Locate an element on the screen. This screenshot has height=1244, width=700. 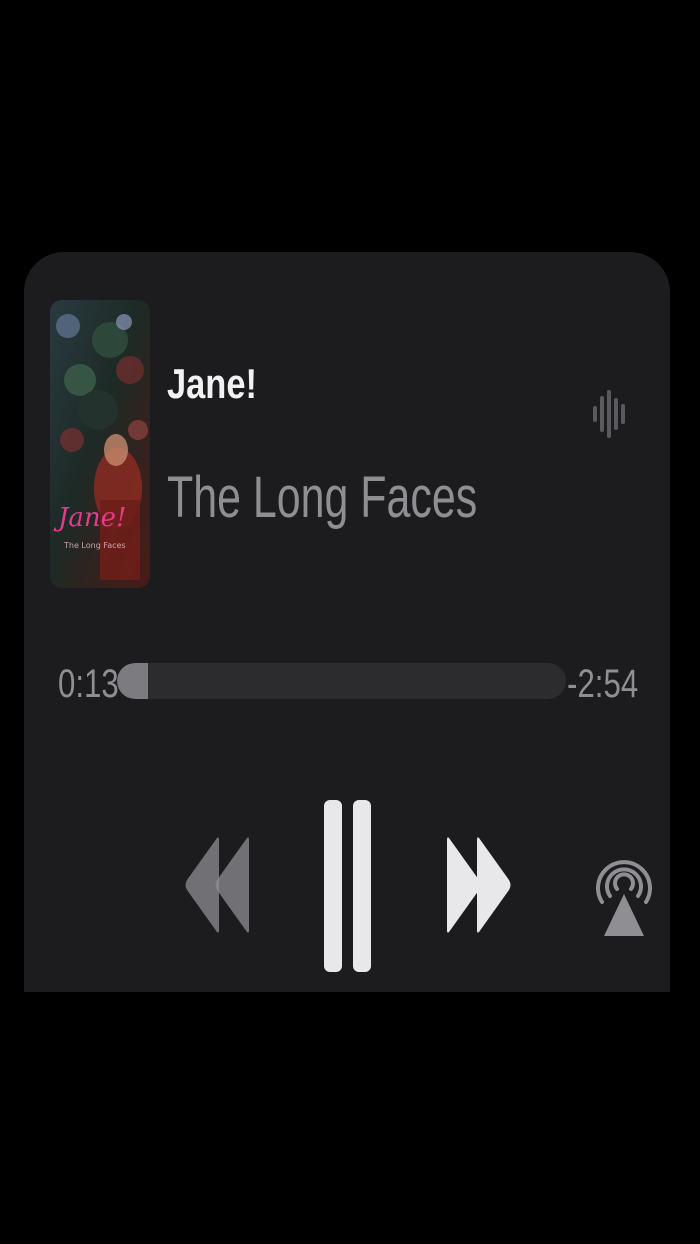
waveform-icon is located at coordinates (611, 414).